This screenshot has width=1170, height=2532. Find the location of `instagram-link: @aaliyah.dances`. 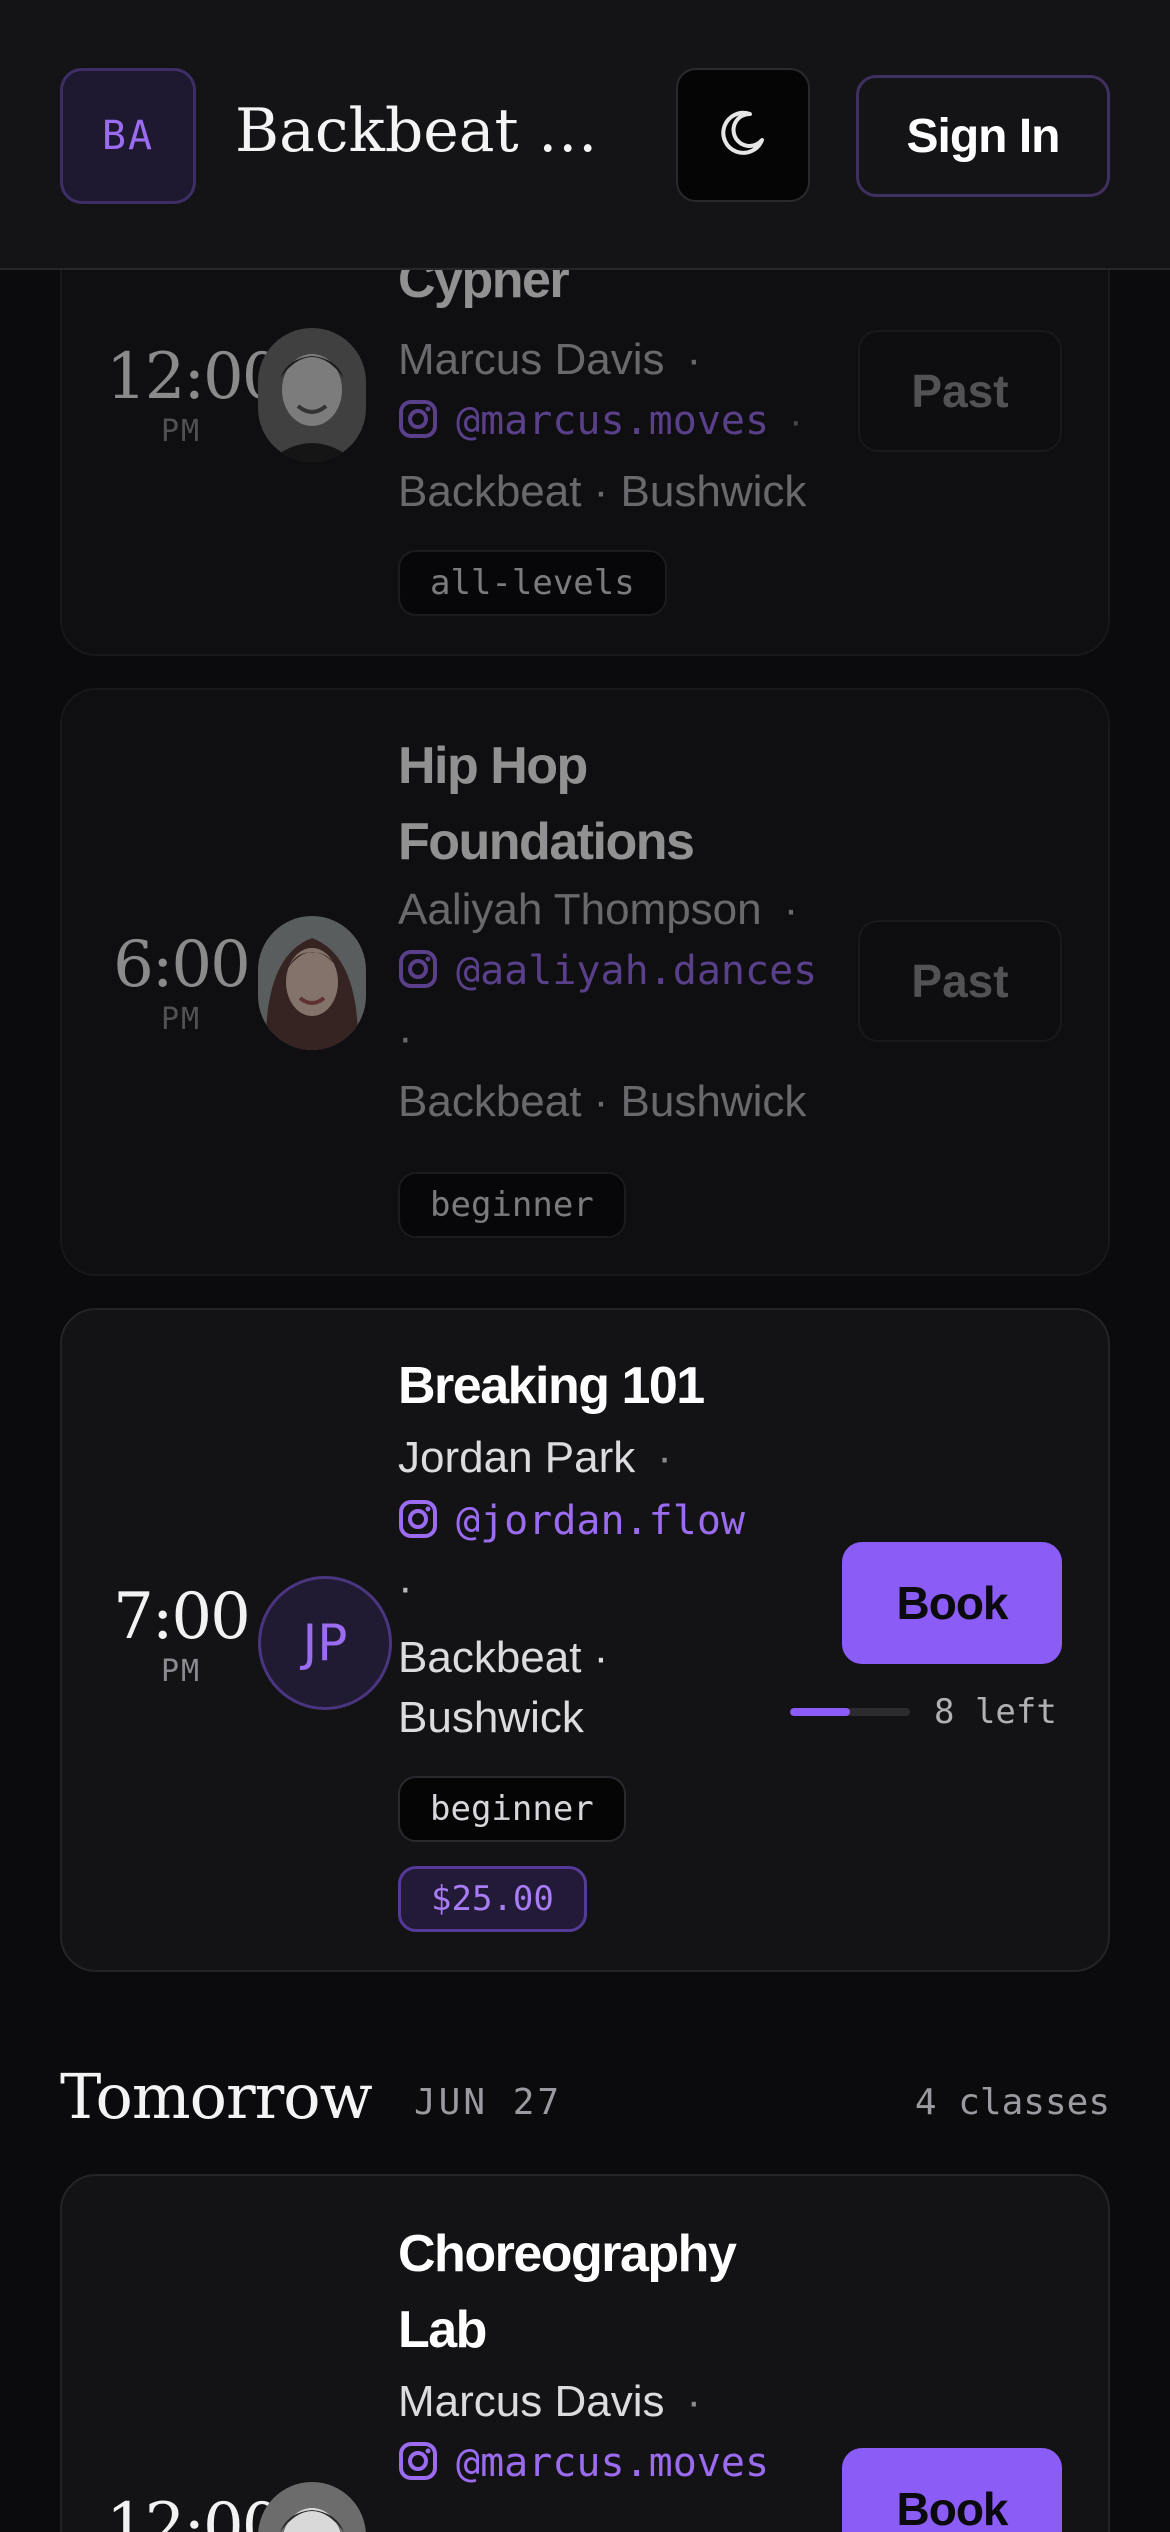

instagram-link: @aaliyah.dances is located at coordinates (607, 971).